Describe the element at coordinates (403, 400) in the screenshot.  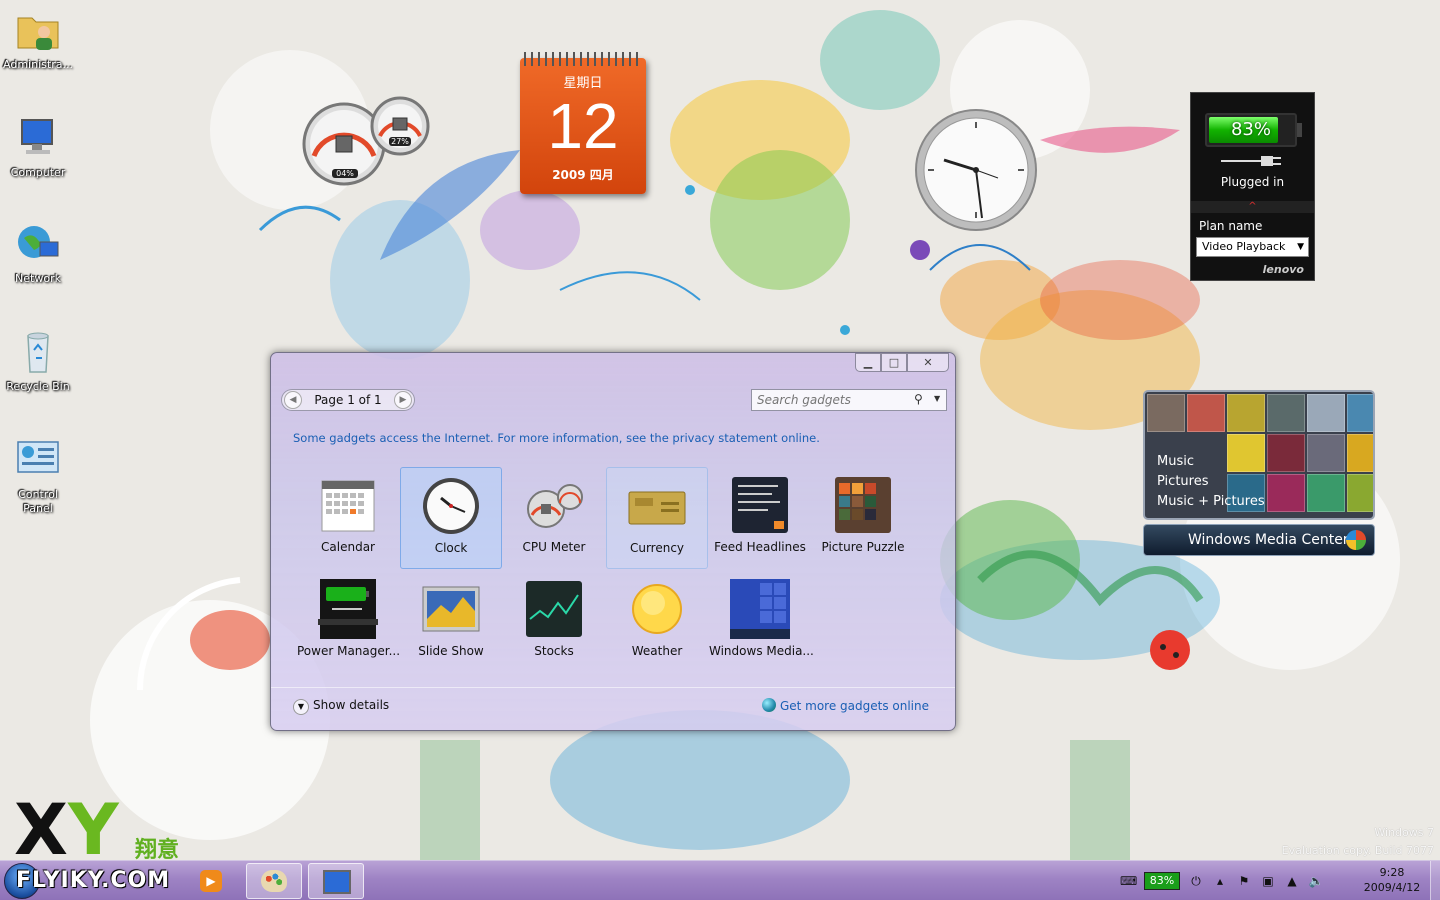
I see `next-page-icon: ▶` at that location.